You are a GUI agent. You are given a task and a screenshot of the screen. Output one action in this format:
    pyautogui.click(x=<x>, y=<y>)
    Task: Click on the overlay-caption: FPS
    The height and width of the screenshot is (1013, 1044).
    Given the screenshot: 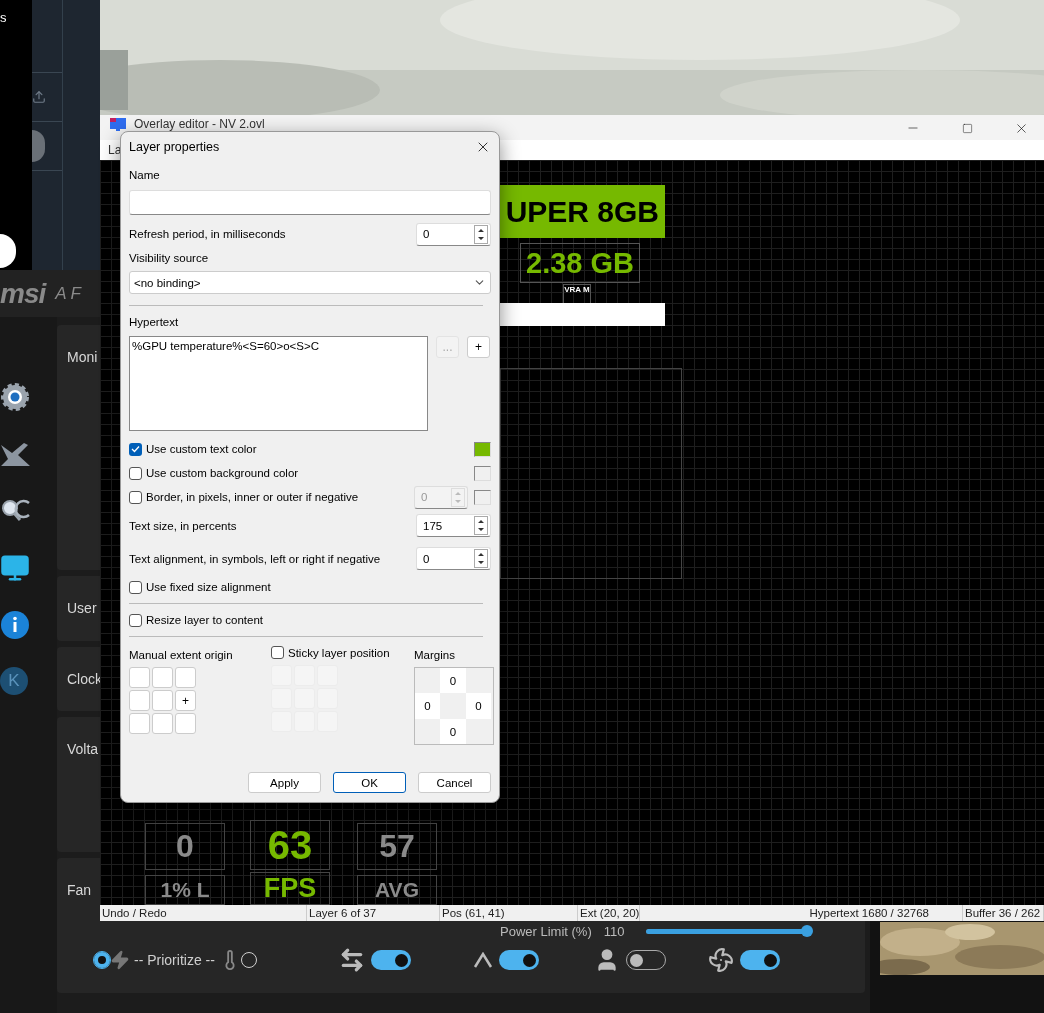 What is the action you would take?
    pyautogui.click(x=290, y=888)
    